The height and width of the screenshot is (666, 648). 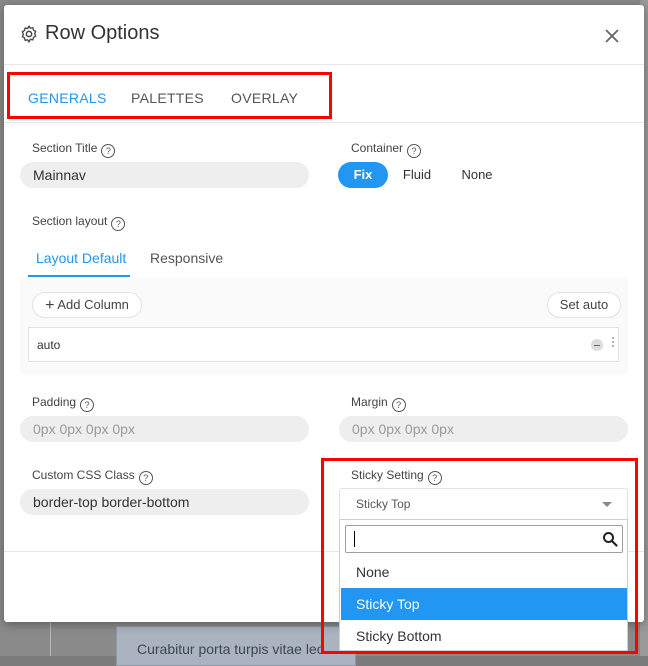 I want to click on add-column-label: Add Column, so click(x=93, y=304).